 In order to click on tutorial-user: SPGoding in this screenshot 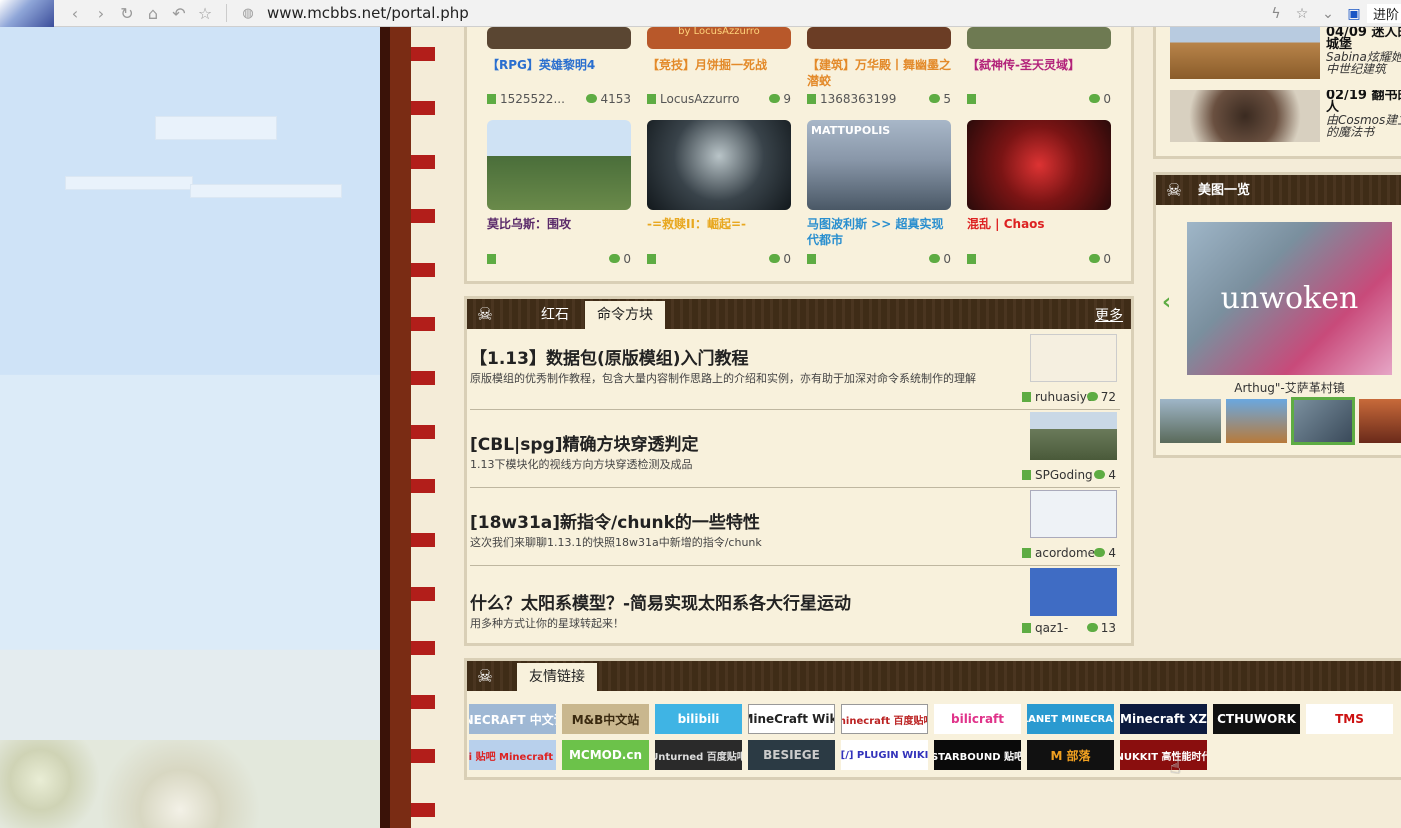, I will do `click(1064, 475)`.